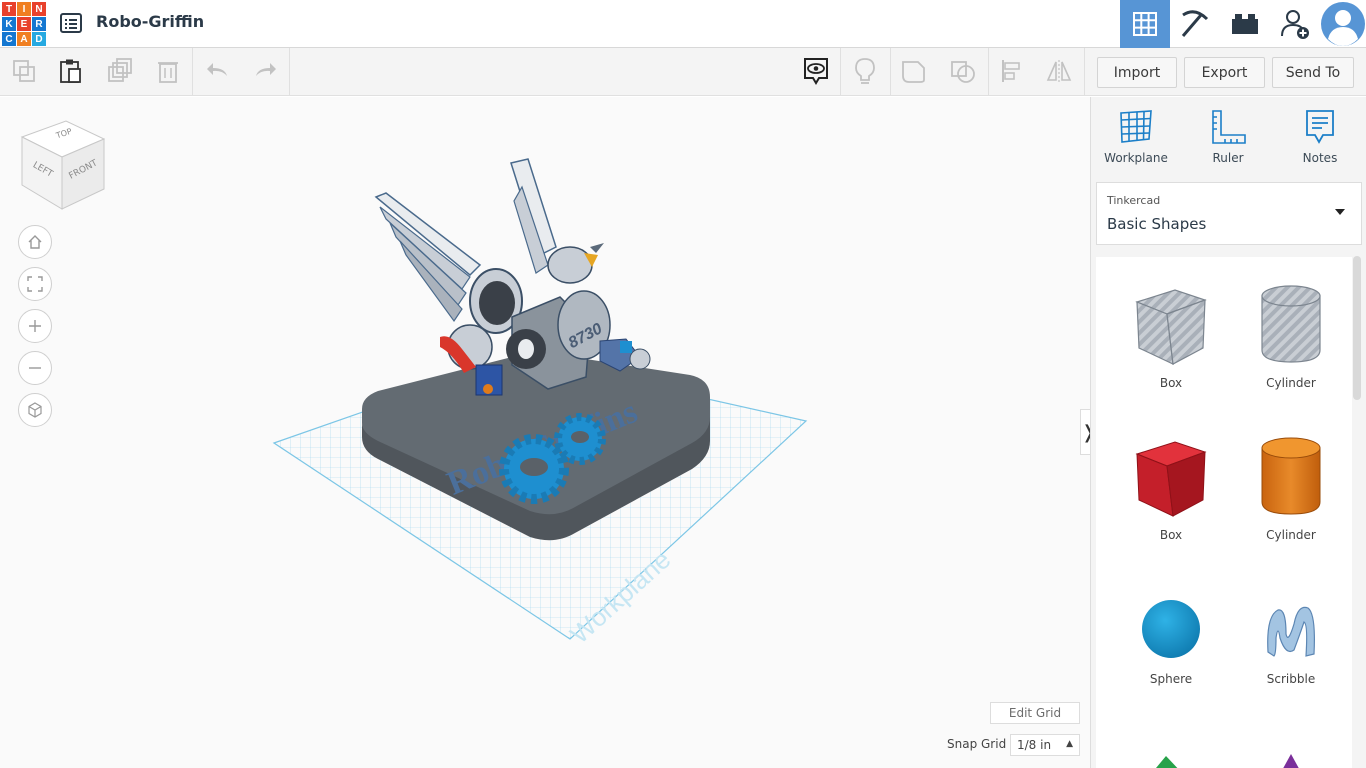 The width and height of the screenshot is (1366, 768). I want to click on bricks-view-button, so click(1245, 24).